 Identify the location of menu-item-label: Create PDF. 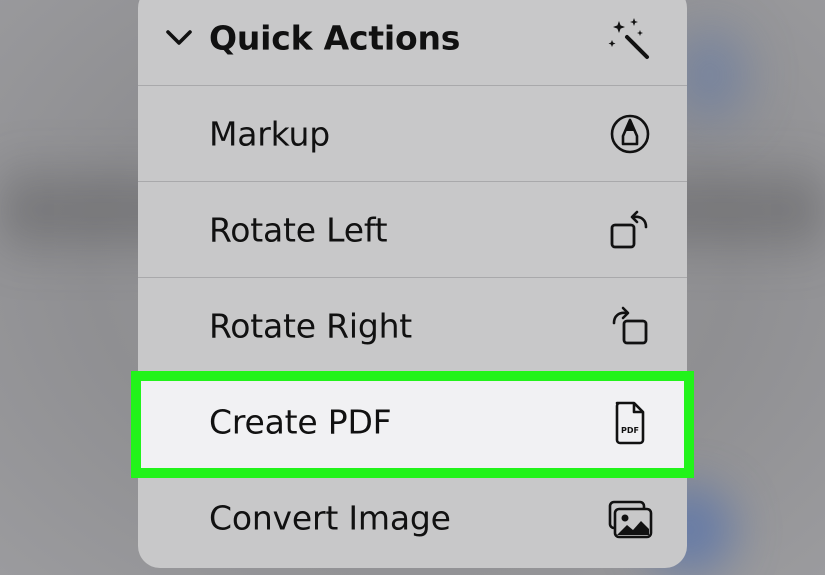
(300, 422).